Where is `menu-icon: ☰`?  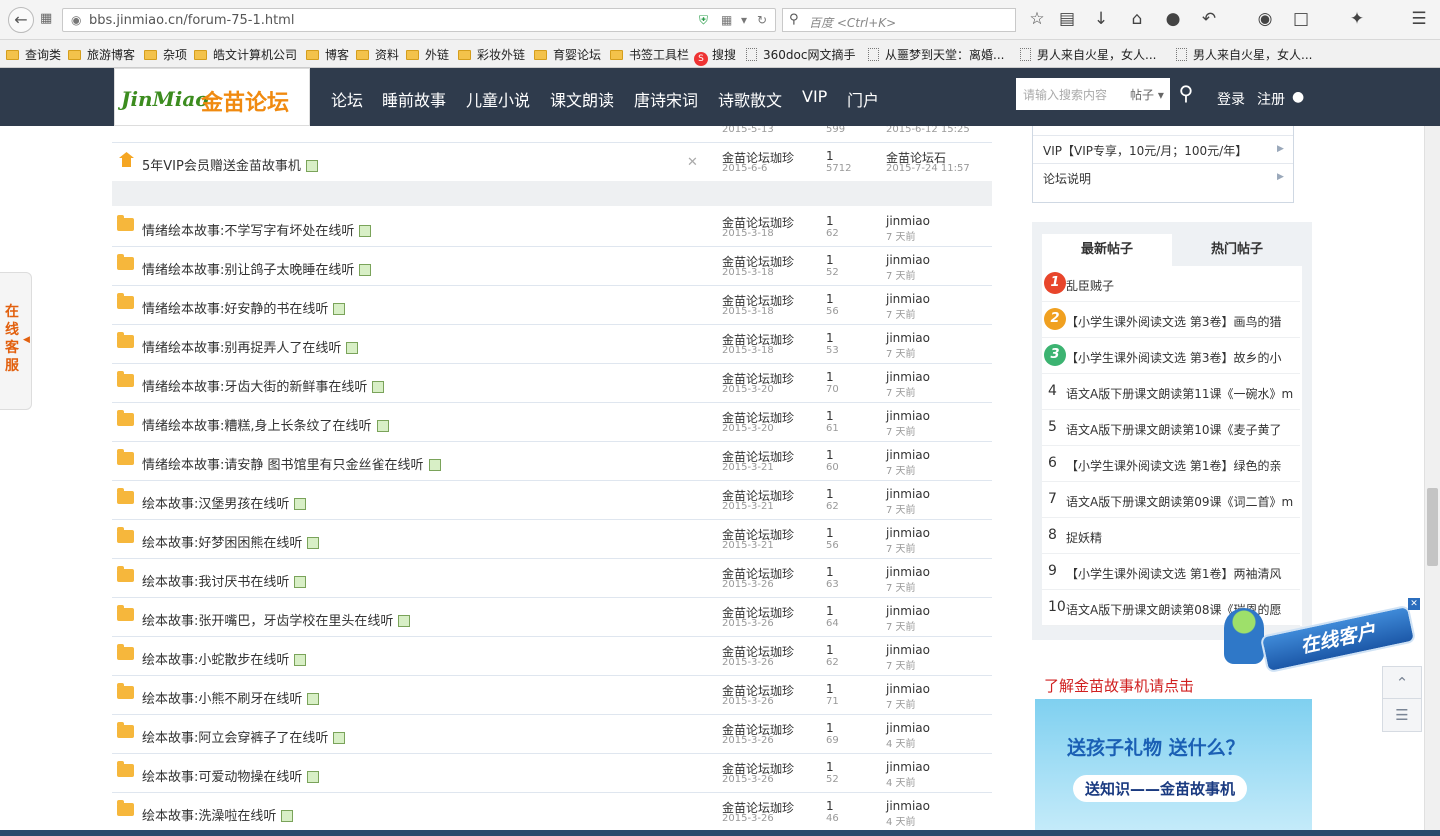 menu-icon: ☰ is located at coordinates (1419, 19).